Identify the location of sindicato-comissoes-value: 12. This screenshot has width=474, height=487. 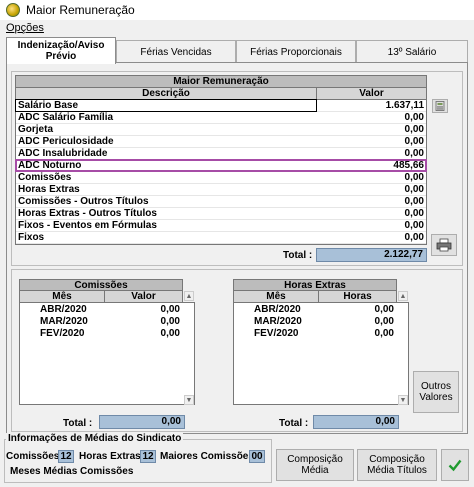
(66, 456).